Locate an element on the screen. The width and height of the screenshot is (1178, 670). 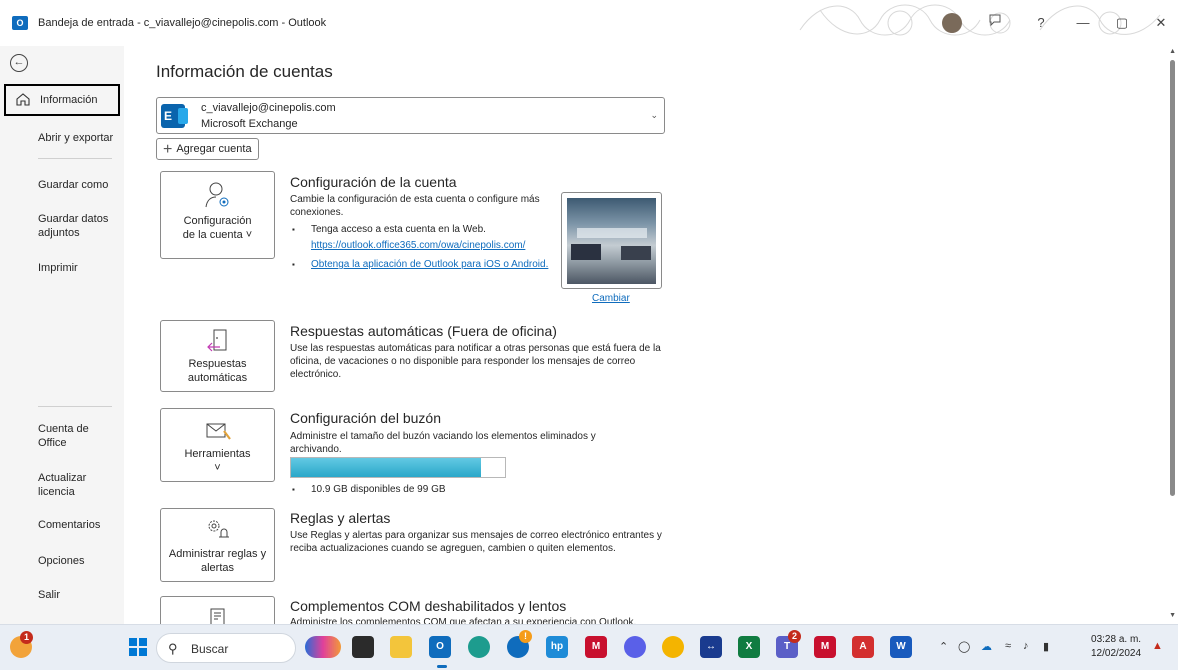
mailbox-usage-bar is located at coordinates (398, 467).